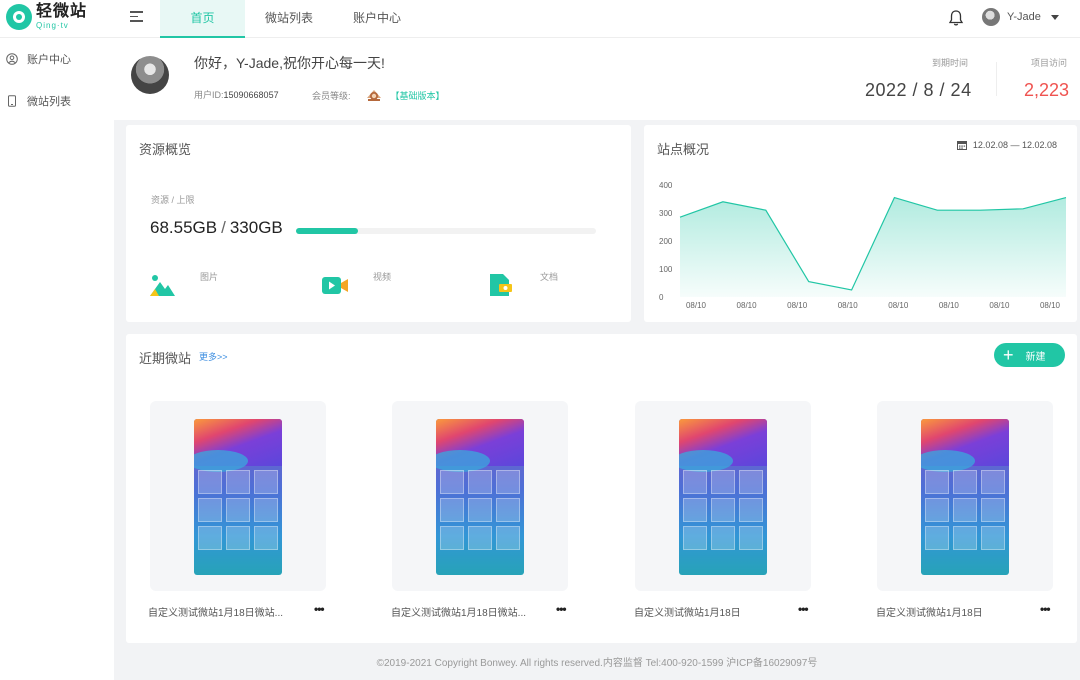 This screenshot has width=1080, height=680. Describe the element at coordinates (331, 95) in the screenshot. I see `member-level-label: 会员等级:` at that location.